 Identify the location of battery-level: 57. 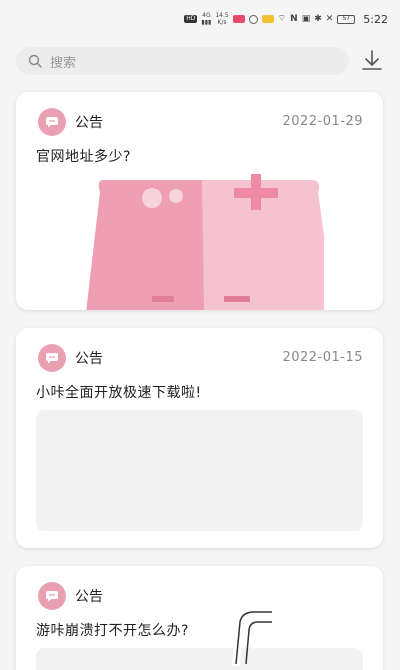
(346, 18).